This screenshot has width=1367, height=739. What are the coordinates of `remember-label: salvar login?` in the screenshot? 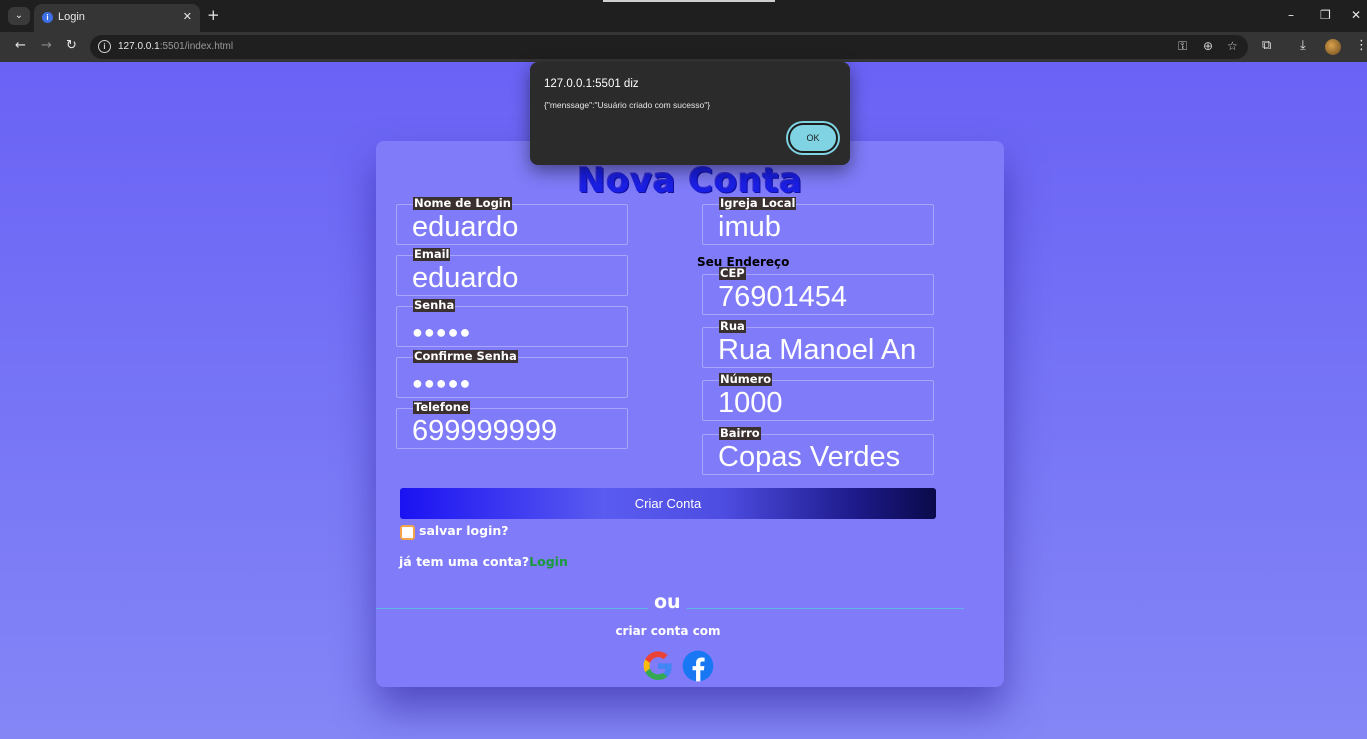 It's located at (464, 530).